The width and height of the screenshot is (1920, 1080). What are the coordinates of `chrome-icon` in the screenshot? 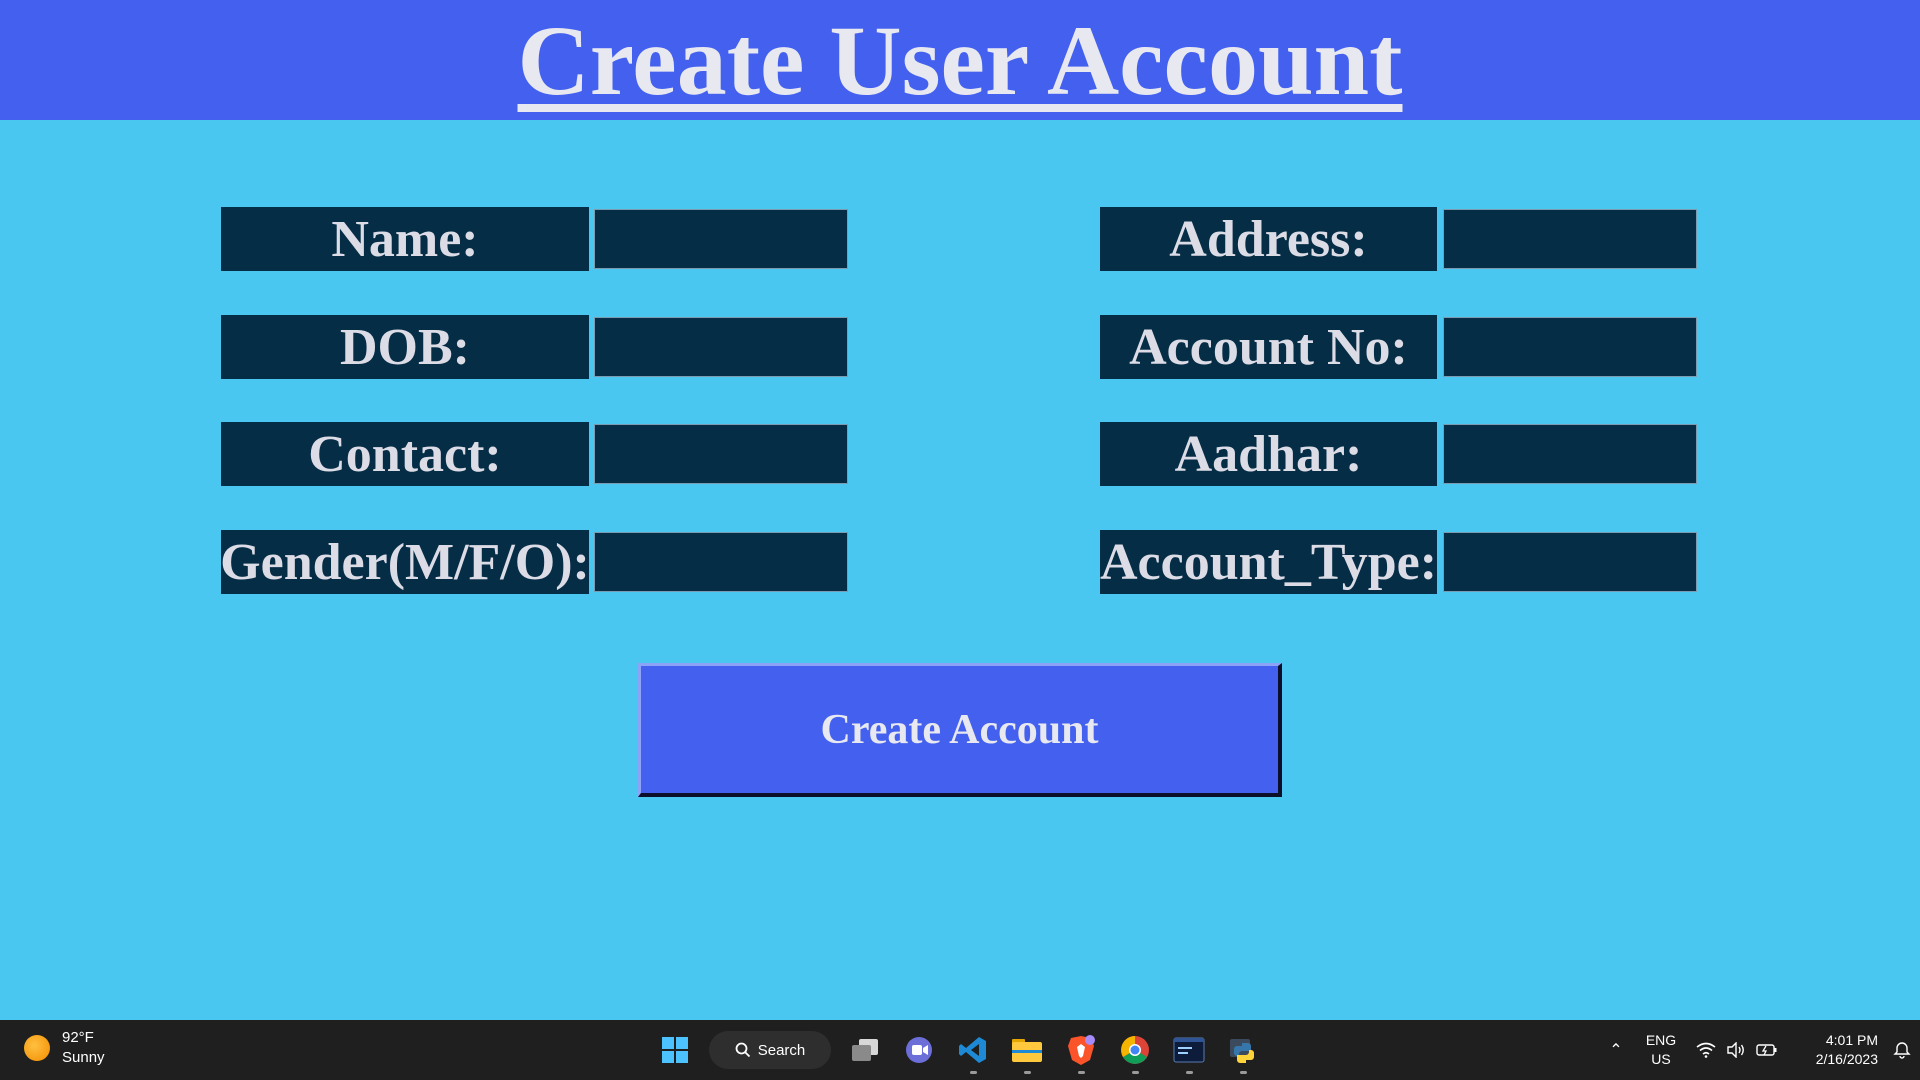 It's located at (1135, 1052).